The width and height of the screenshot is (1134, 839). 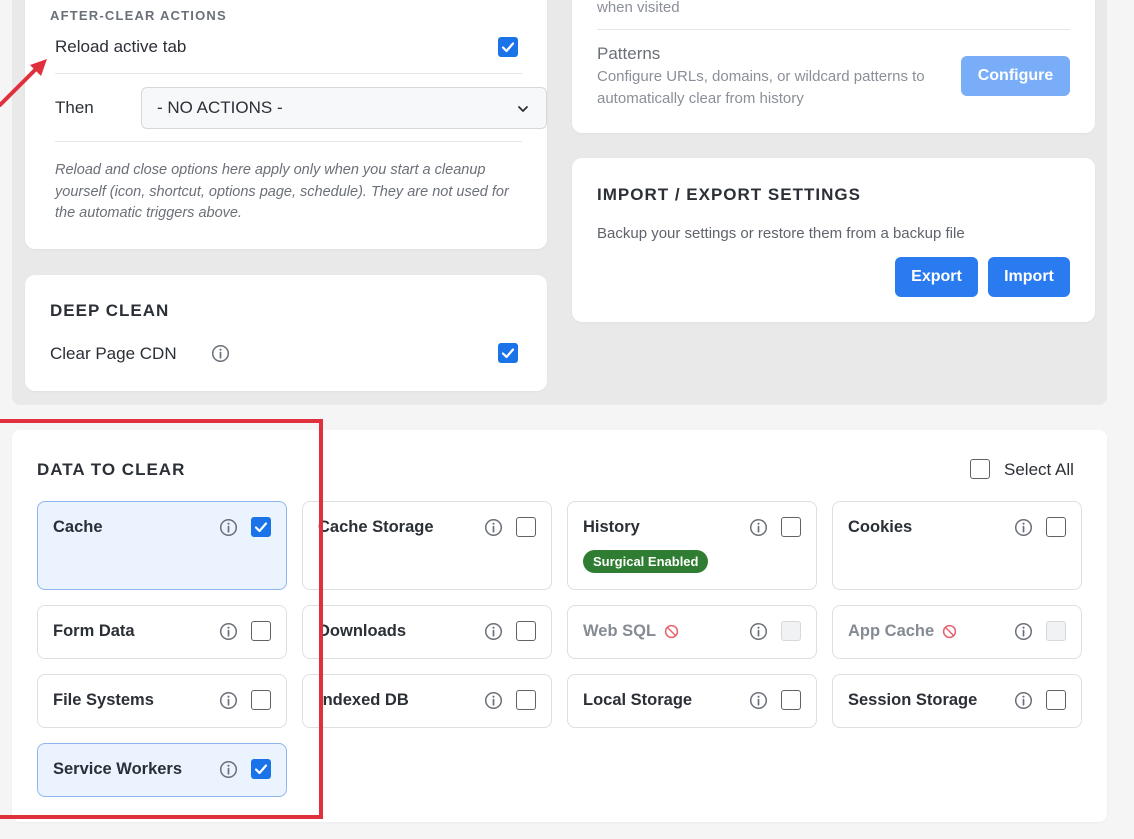 What do you see at coordinates (427, 632) in the screenshot?
I see `data-type-downloads: Downloads` at bounding box center [427, 632].